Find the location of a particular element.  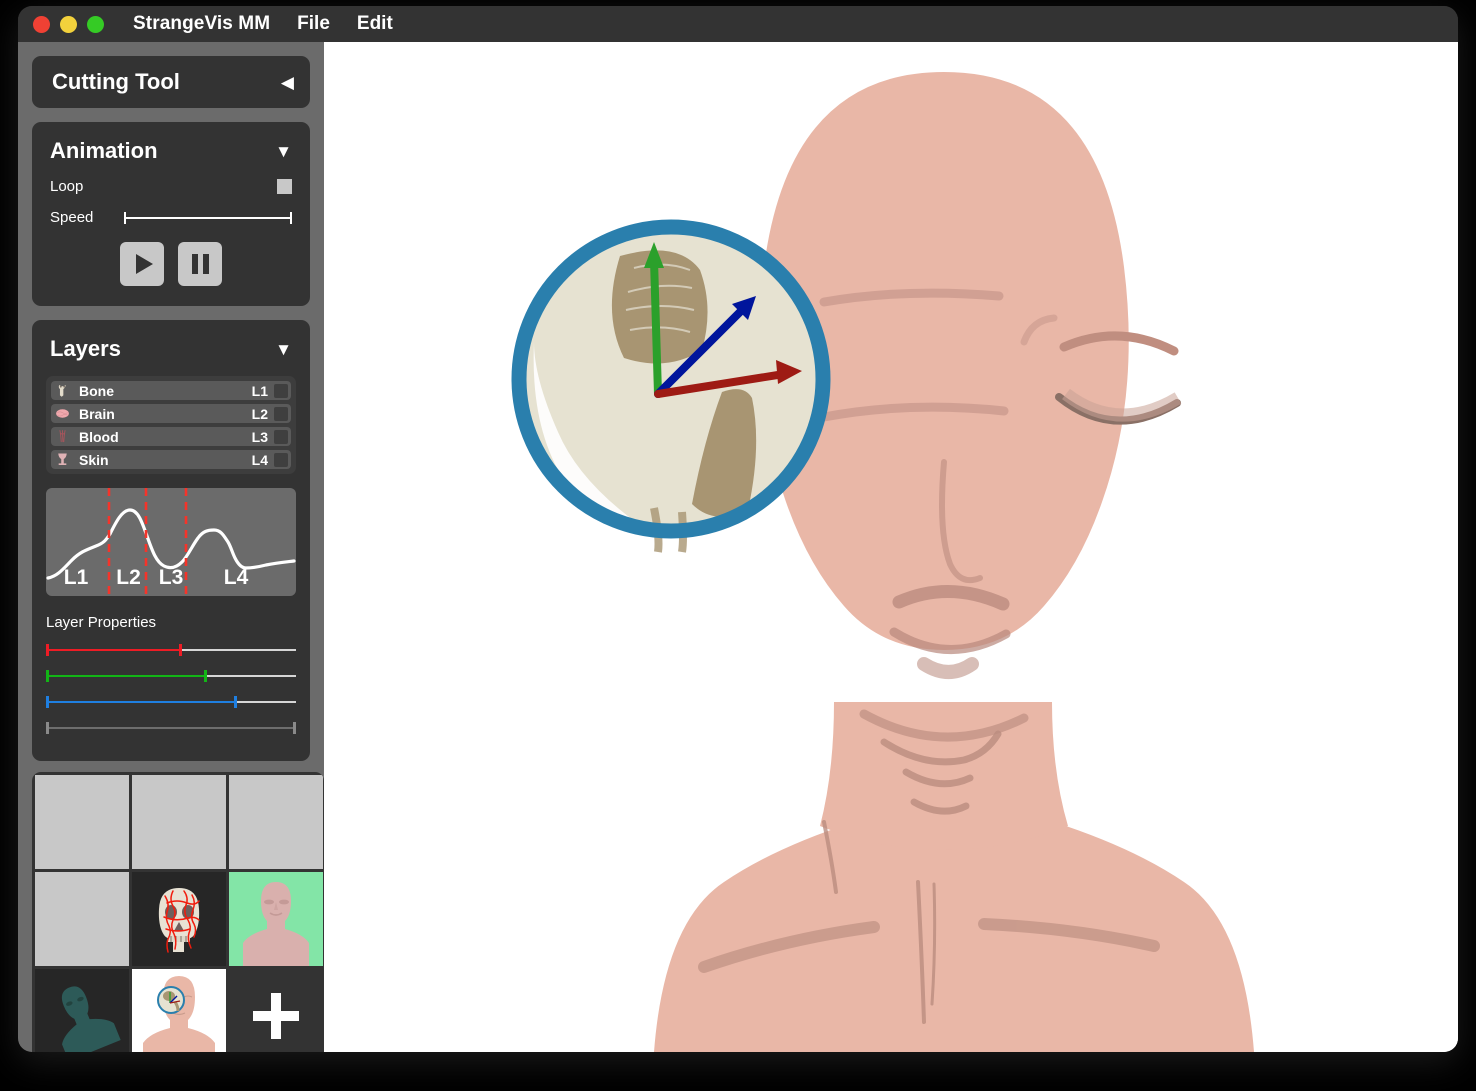

active-cutting-thumbnail is located at coordinates (179, 1010).